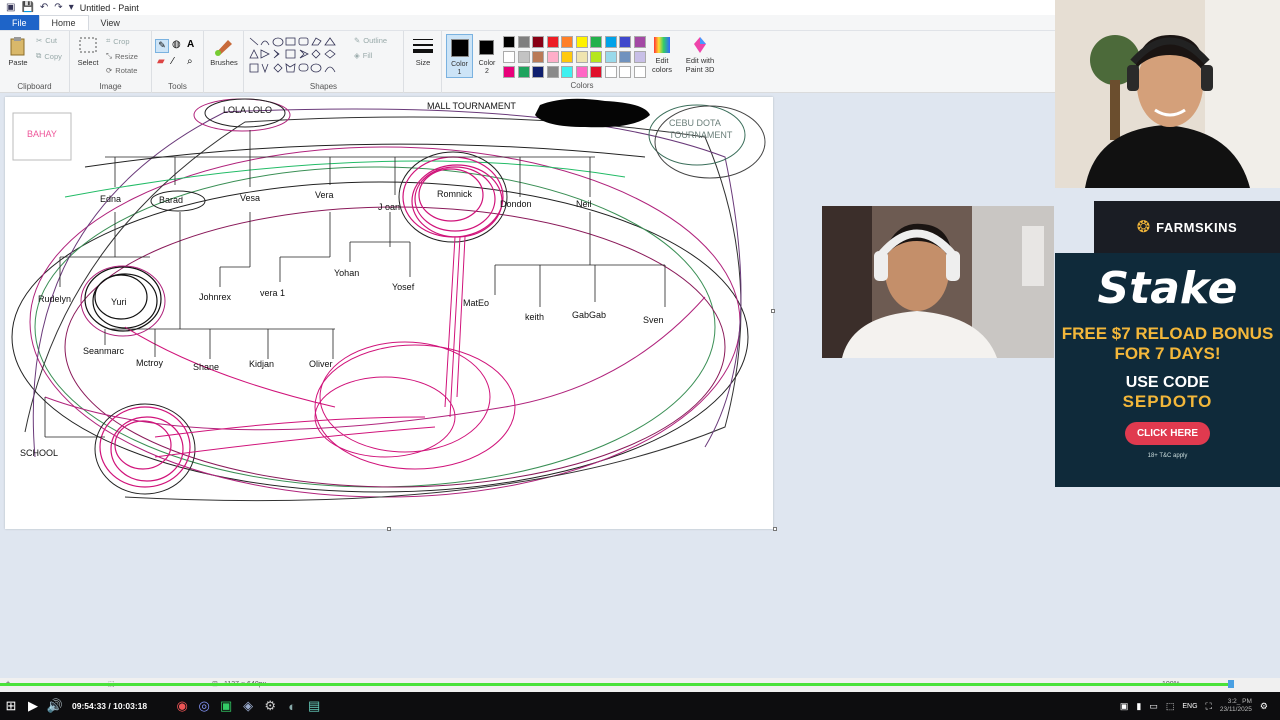  I want to click on edit-colors-button: Edit colors, so click(662, 55).